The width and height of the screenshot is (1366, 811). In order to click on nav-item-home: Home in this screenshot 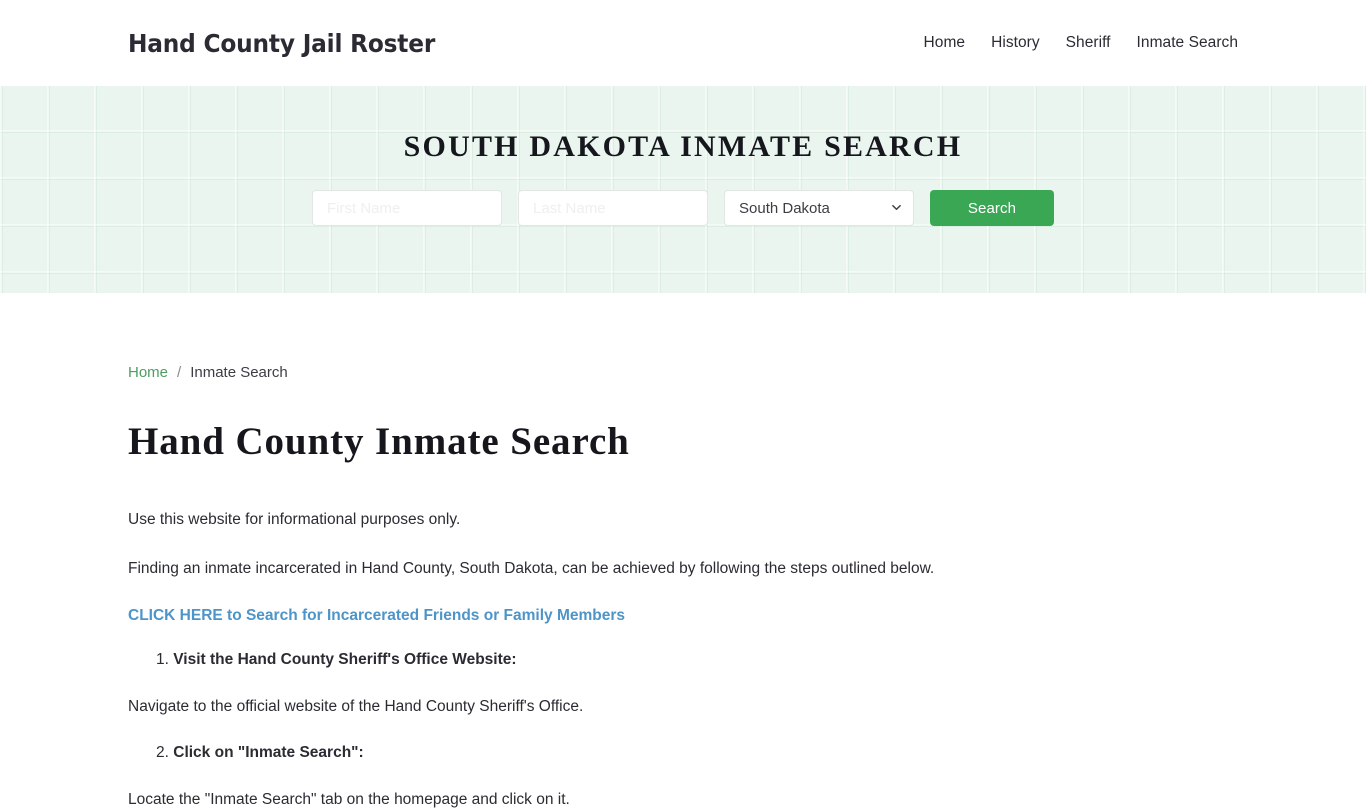, I will do `click(945, 43)`.